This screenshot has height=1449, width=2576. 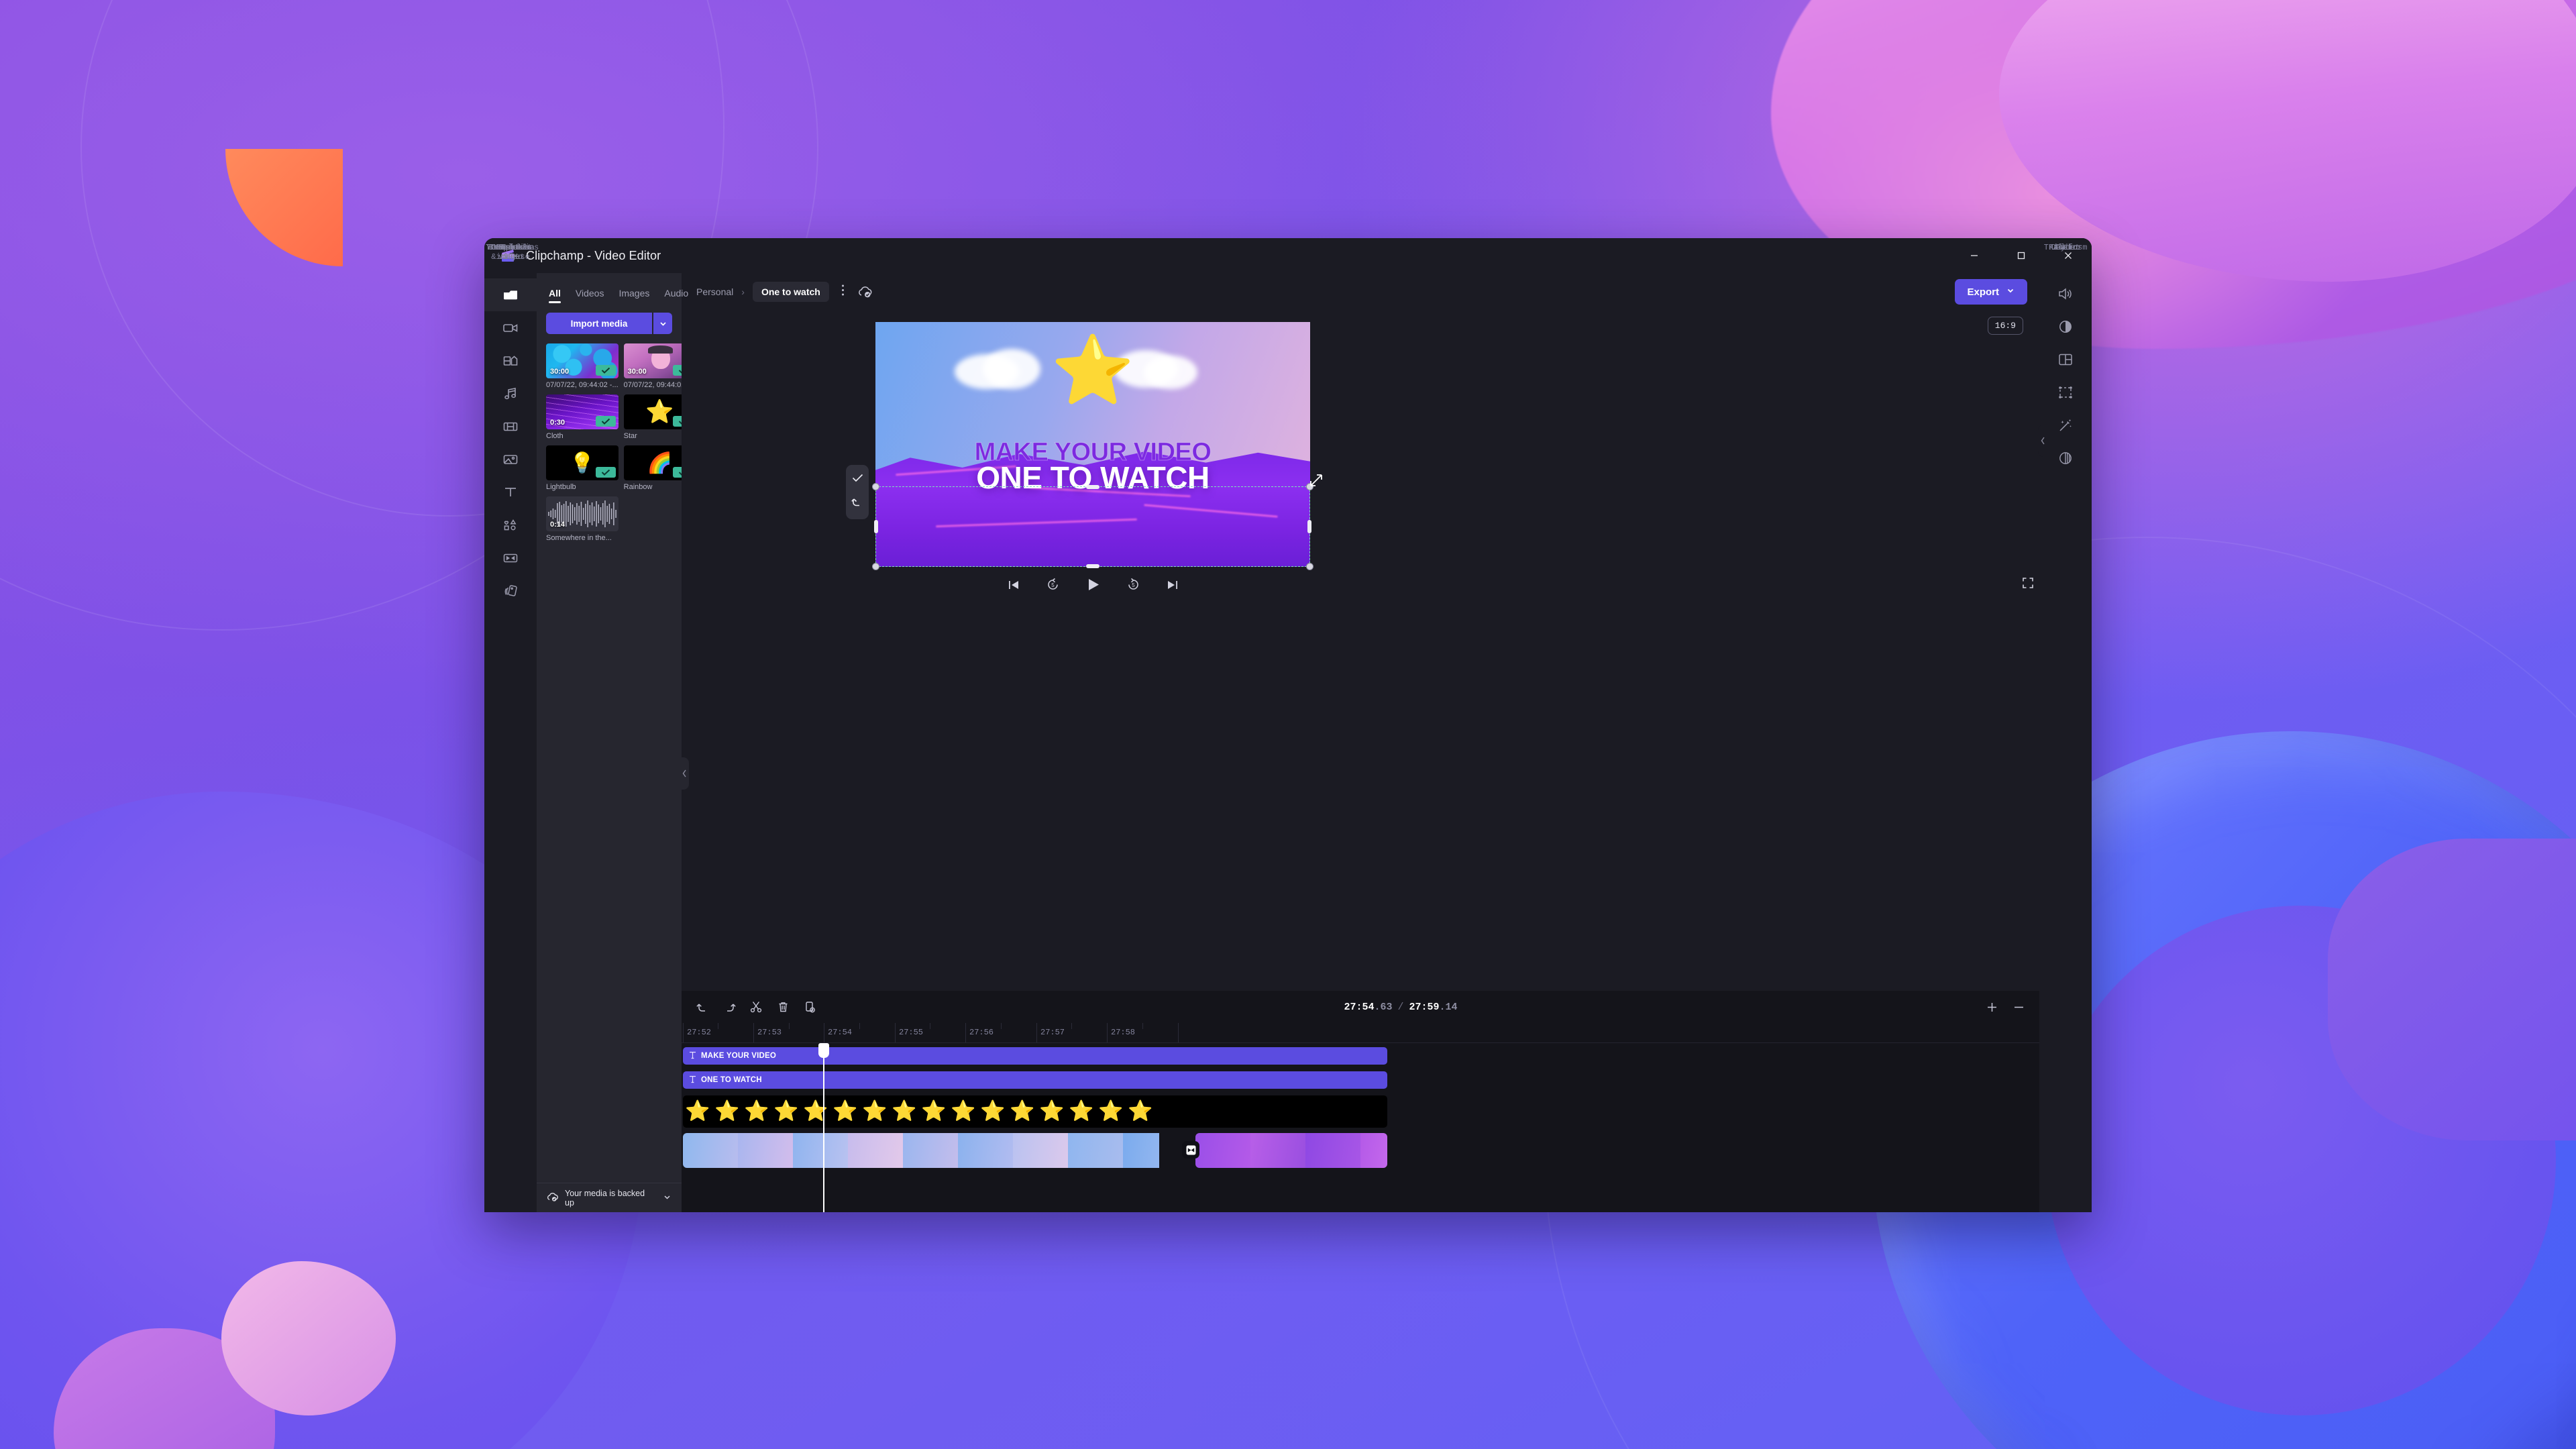 I want to click on sidebar-item-text: Text, so click(x=510, y=375).